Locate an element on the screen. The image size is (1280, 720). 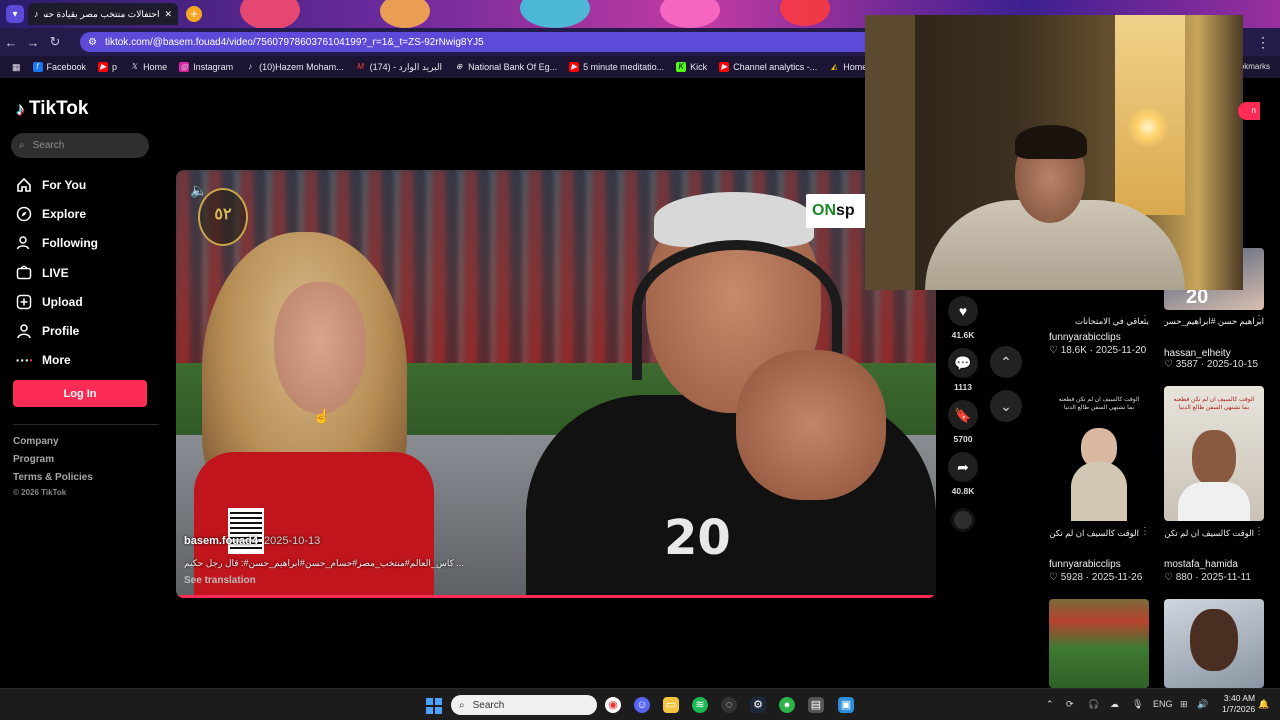
video-actions: ♥ 41.6K 💬 1113 🔖 5700 ➦ 40.8K is located at coordinates (963, 416).